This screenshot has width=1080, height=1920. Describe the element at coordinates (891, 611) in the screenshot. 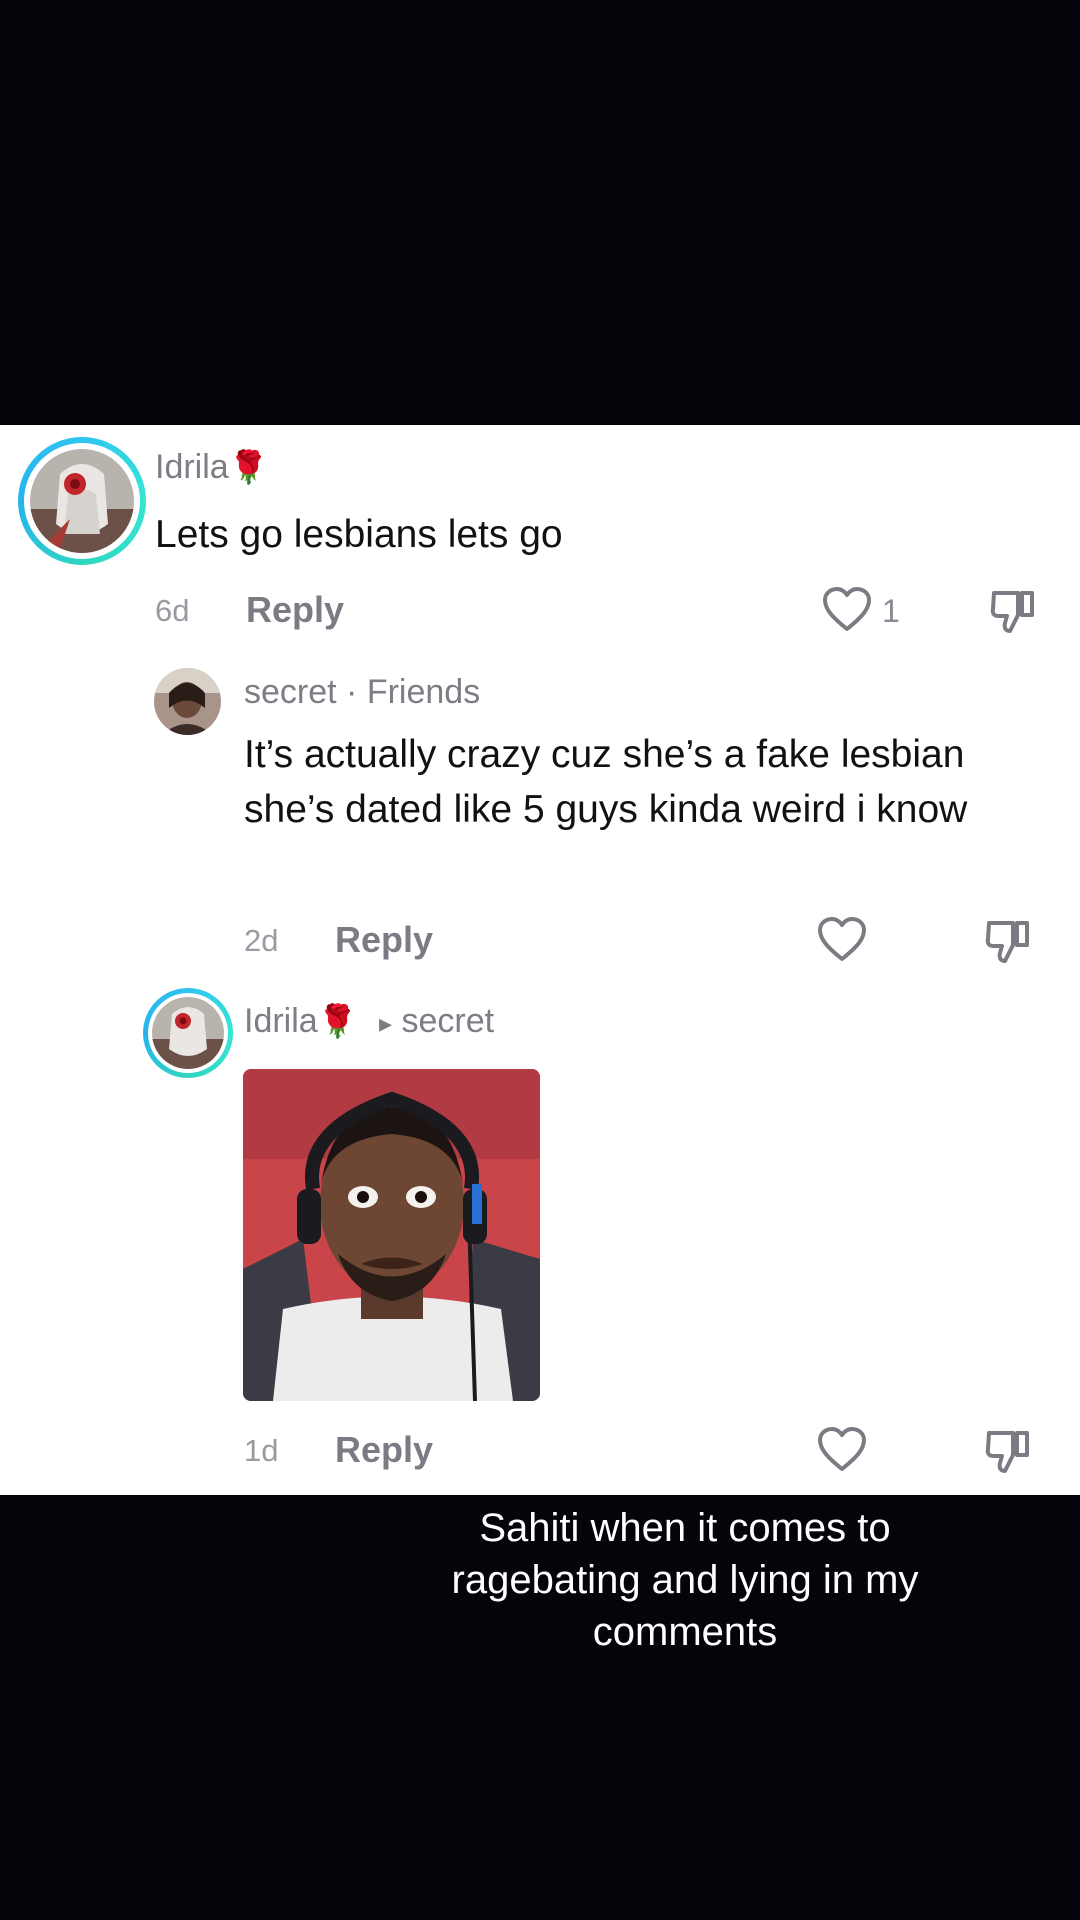

I see `comment-1-like-count: 1` at that location.